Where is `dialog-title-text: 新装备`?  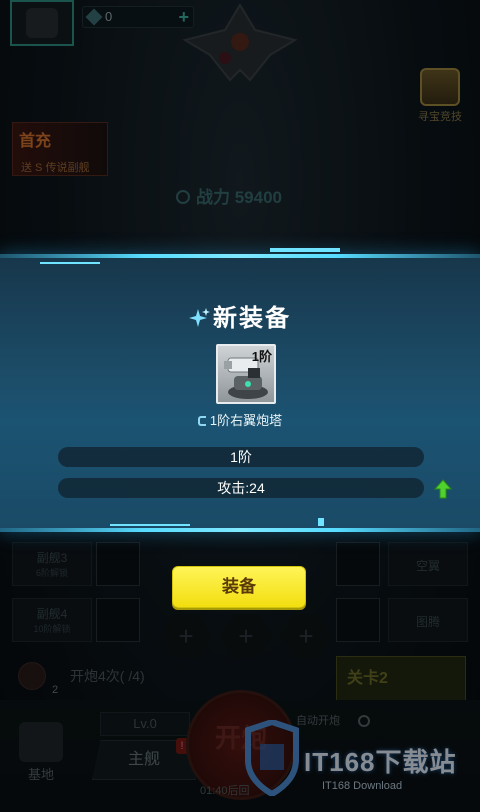 dialog-title-text: 新装备 is located at coordinates (252, 318).